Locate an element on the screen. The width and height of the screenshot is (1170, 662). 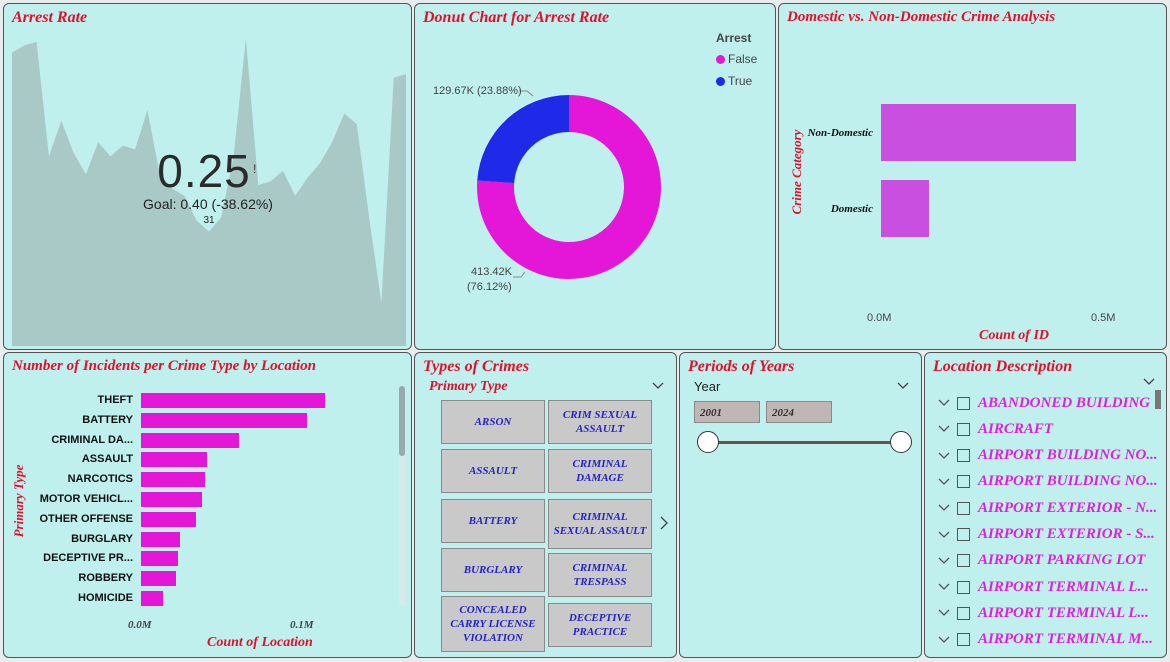
crime-type-tile: CRIMINAL TRESPASS is located at coordinates (600, 575).